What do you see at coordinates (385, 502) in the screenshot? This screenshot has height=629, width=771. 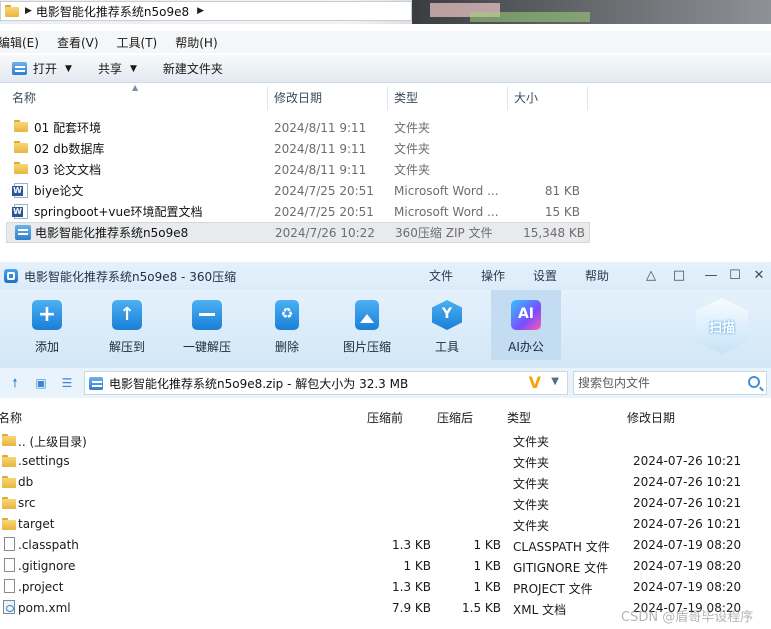 I see `archive-row: src 文件夹 2024-07-26 10:21` at bounding box center [385, 502].